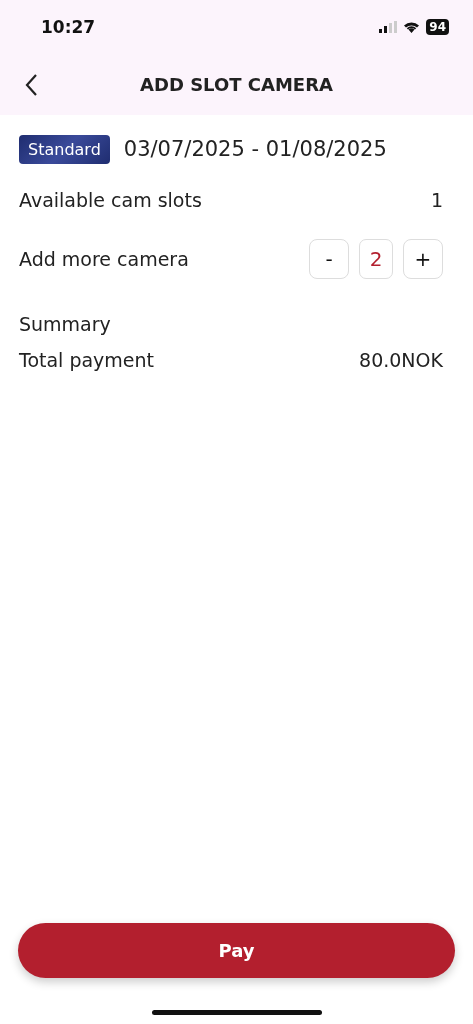  I want to click on plan-badge: Standard, so click(64, 149).